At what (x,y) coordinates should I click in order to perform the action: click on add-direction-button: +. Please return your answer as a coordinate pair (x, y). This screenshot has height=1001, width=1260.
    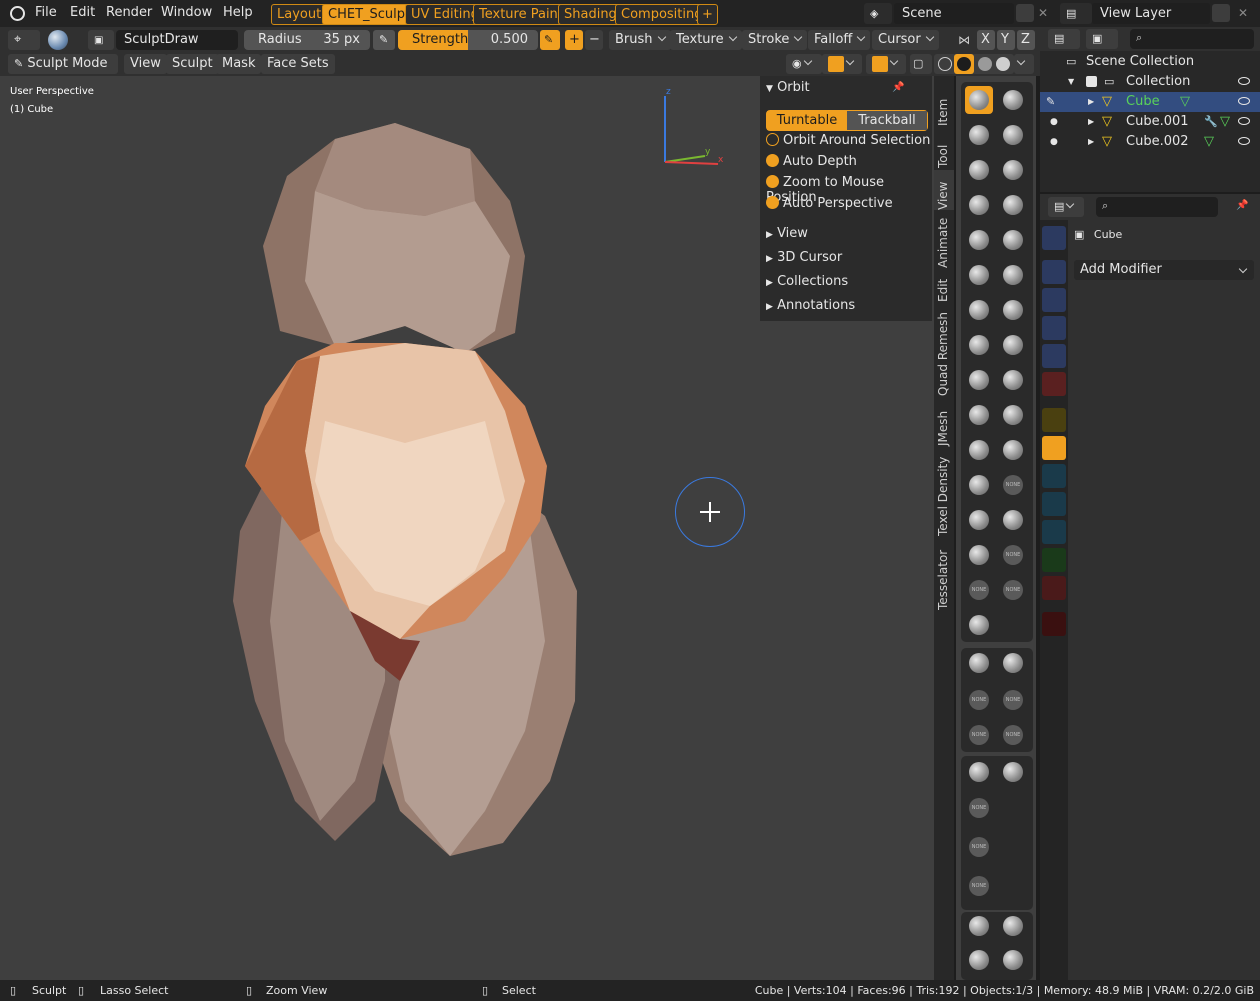
    Looking at the image, I should click on (574, 40).